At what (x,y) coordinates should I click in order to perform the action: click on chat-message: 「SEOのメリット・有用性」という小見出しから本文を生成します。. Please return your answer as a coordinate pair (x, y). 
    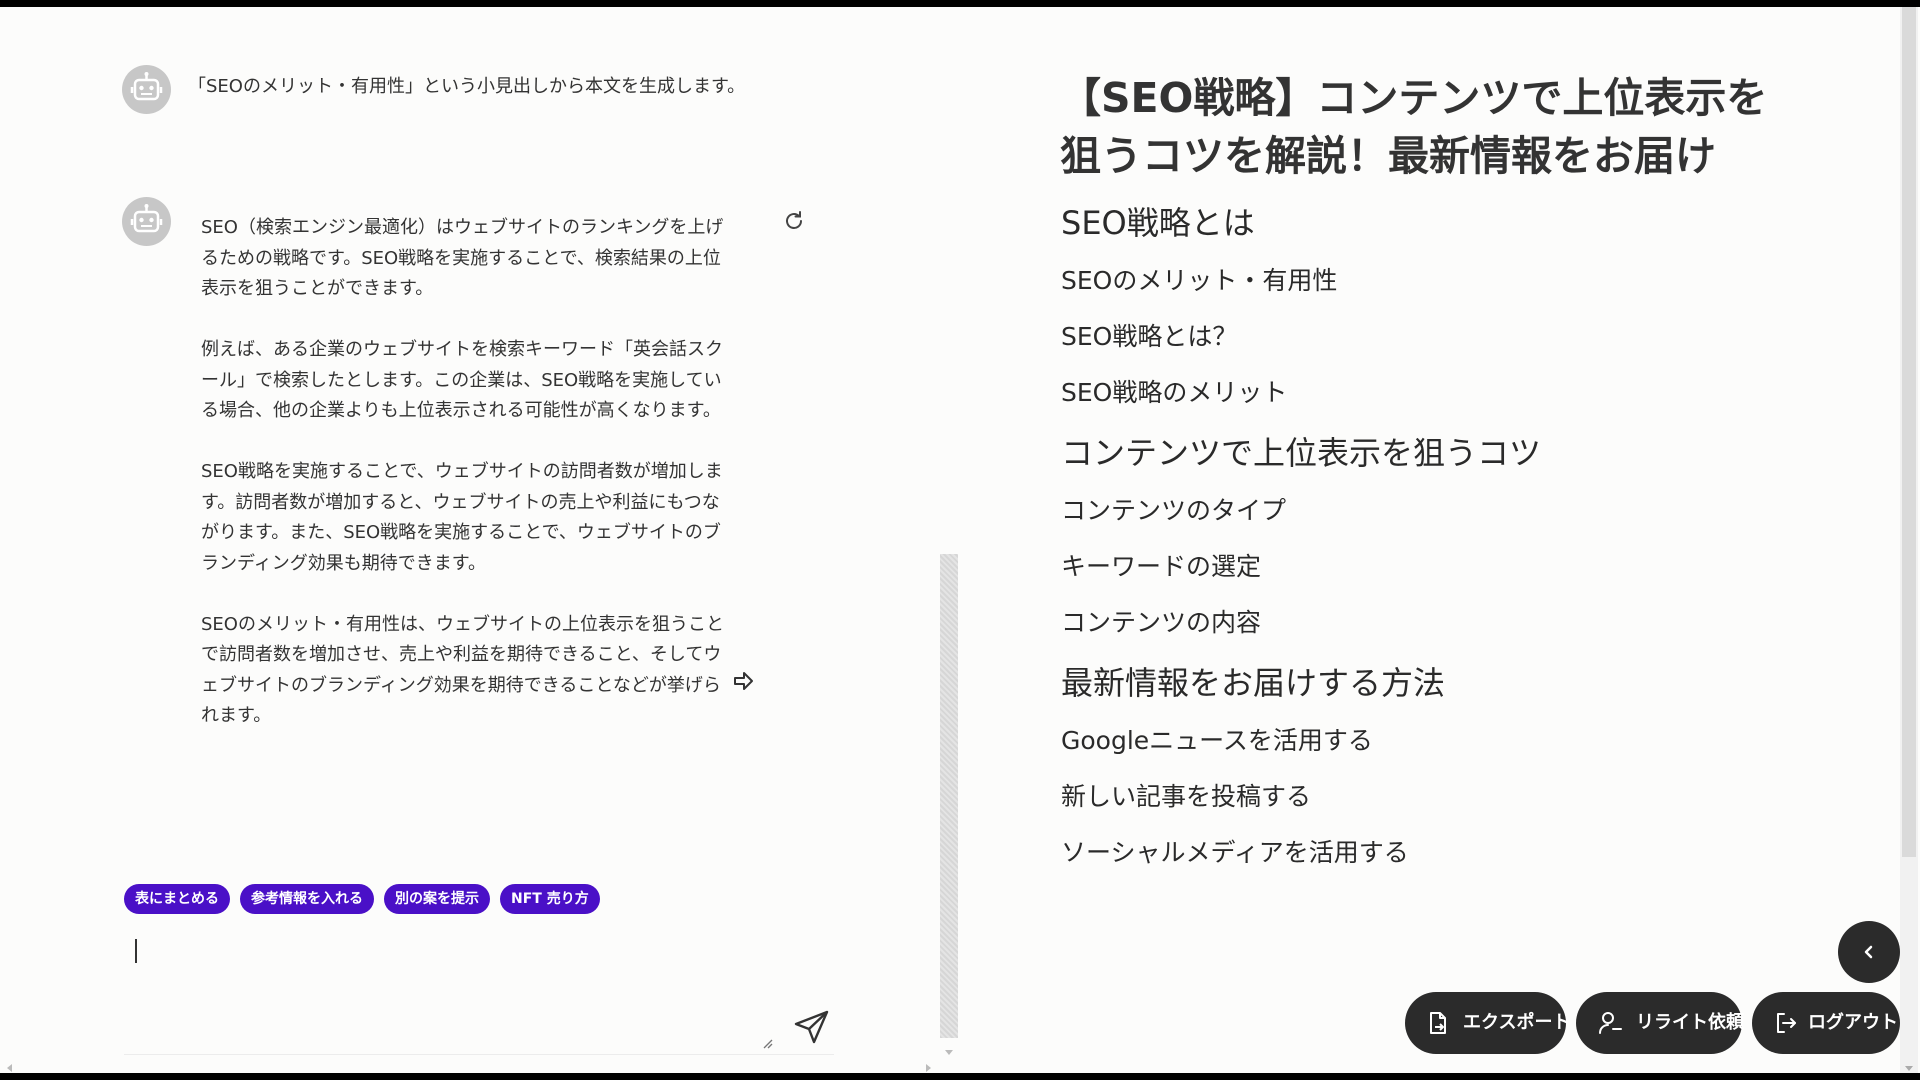
    Looking at the image, I should click on (472, 95).